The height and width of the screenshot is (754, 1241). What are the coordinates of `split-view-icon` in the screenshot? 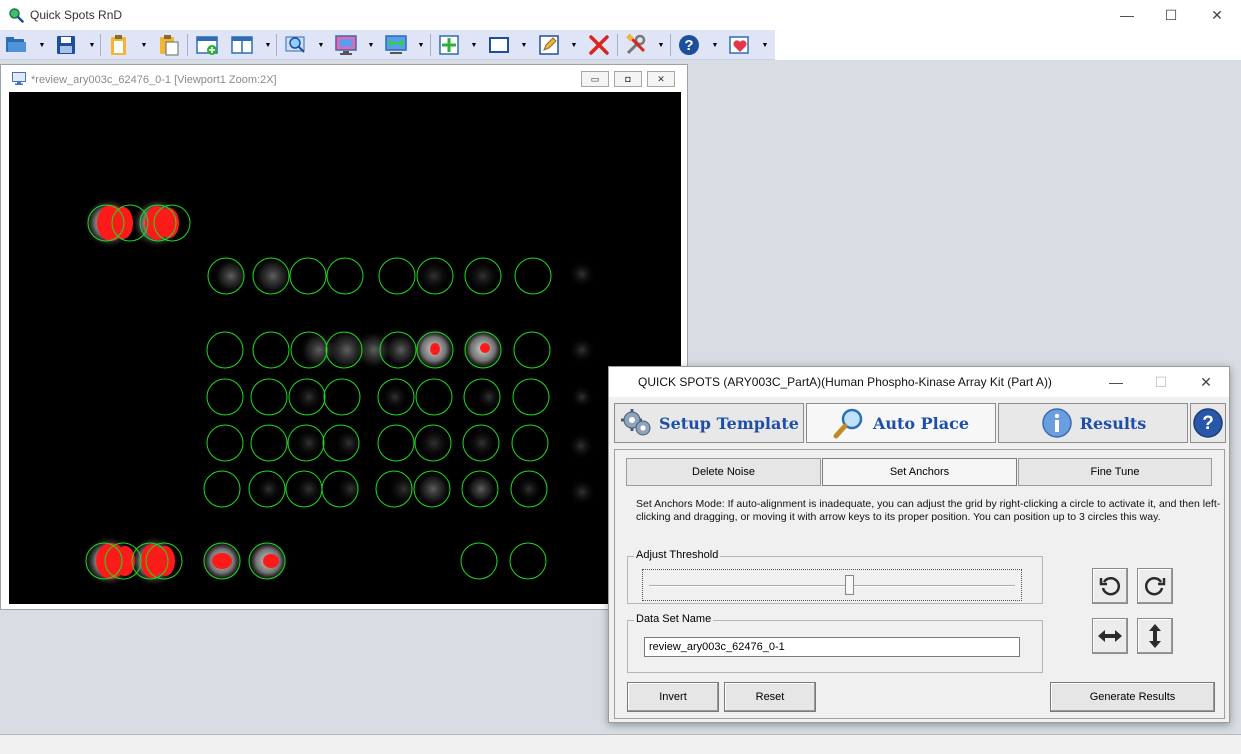 It's located at (242, 45).